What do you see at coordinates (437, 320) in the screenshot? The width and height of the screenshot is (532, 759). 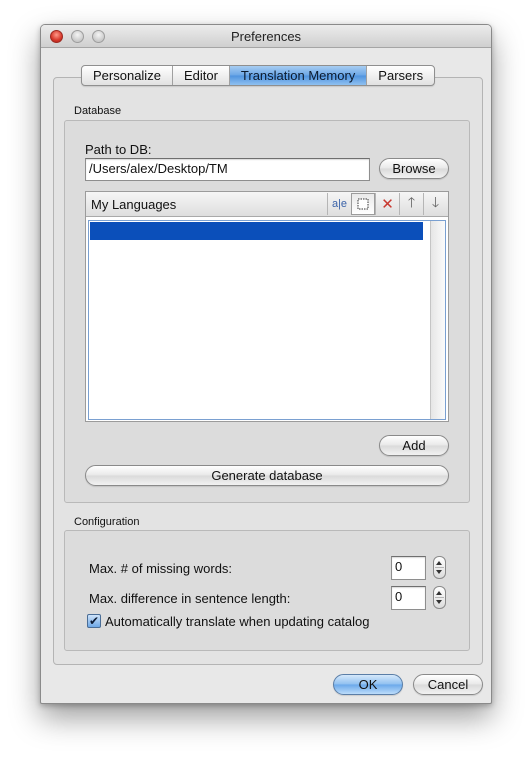 I see `languages-scrollbar` at bounding box center [437, 320].